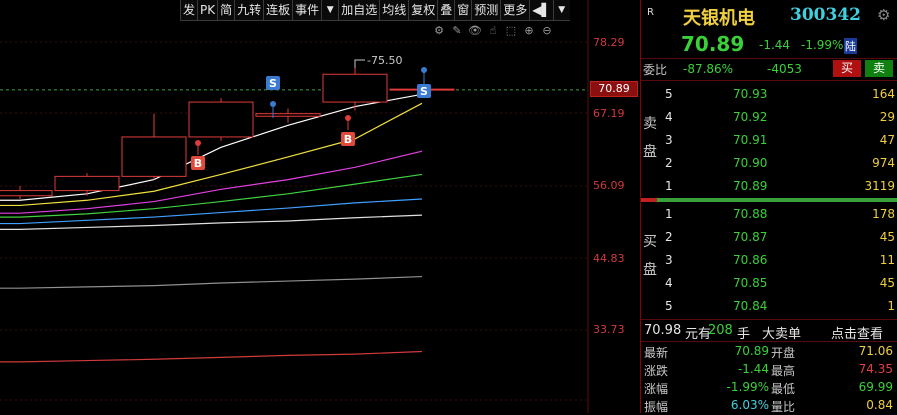 The height and width of the screenshot is (415, 897). Describe the element at coordinates (750, 140) in the screenshot. I see `ask-level-price: 70.91` at that location.